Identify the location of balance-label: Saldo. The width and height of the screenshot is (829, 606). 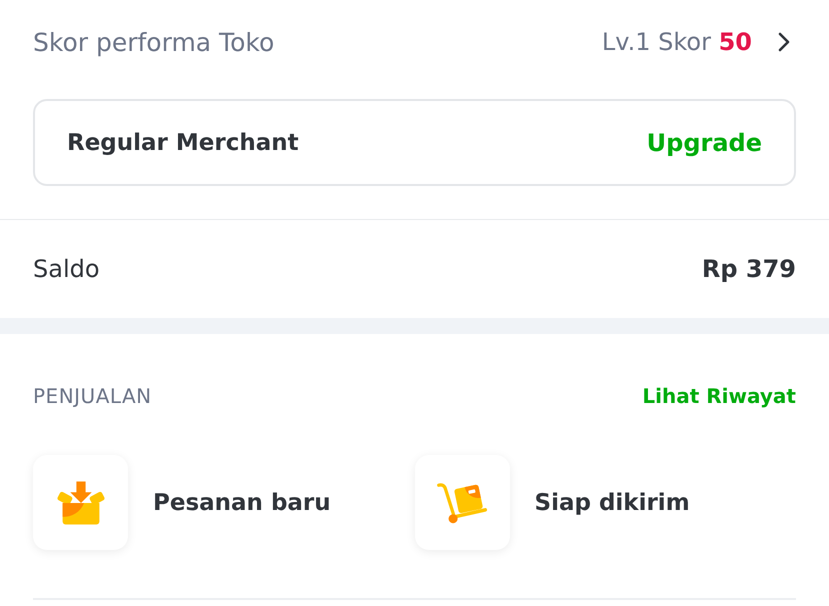
(66, 269).